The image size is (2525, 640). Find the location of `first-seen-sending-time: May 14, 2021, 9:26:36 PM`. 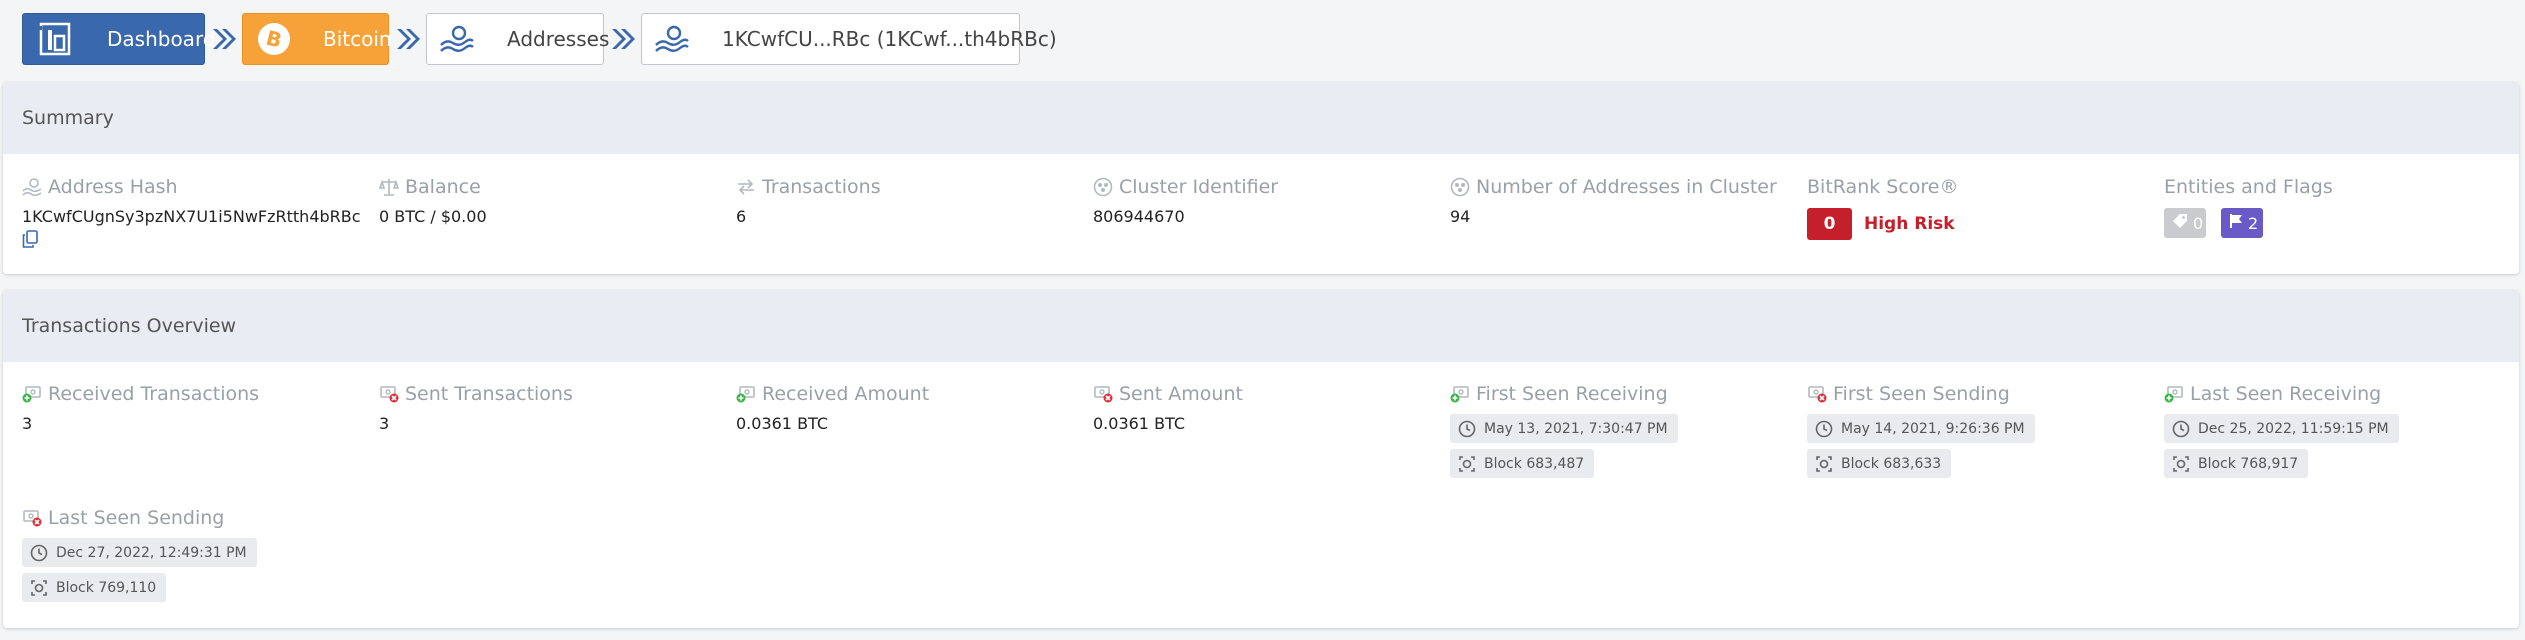

first-seen-sending-time: May 14, 2021, 9:26:36 PM is located at coordinates (1921, 428).